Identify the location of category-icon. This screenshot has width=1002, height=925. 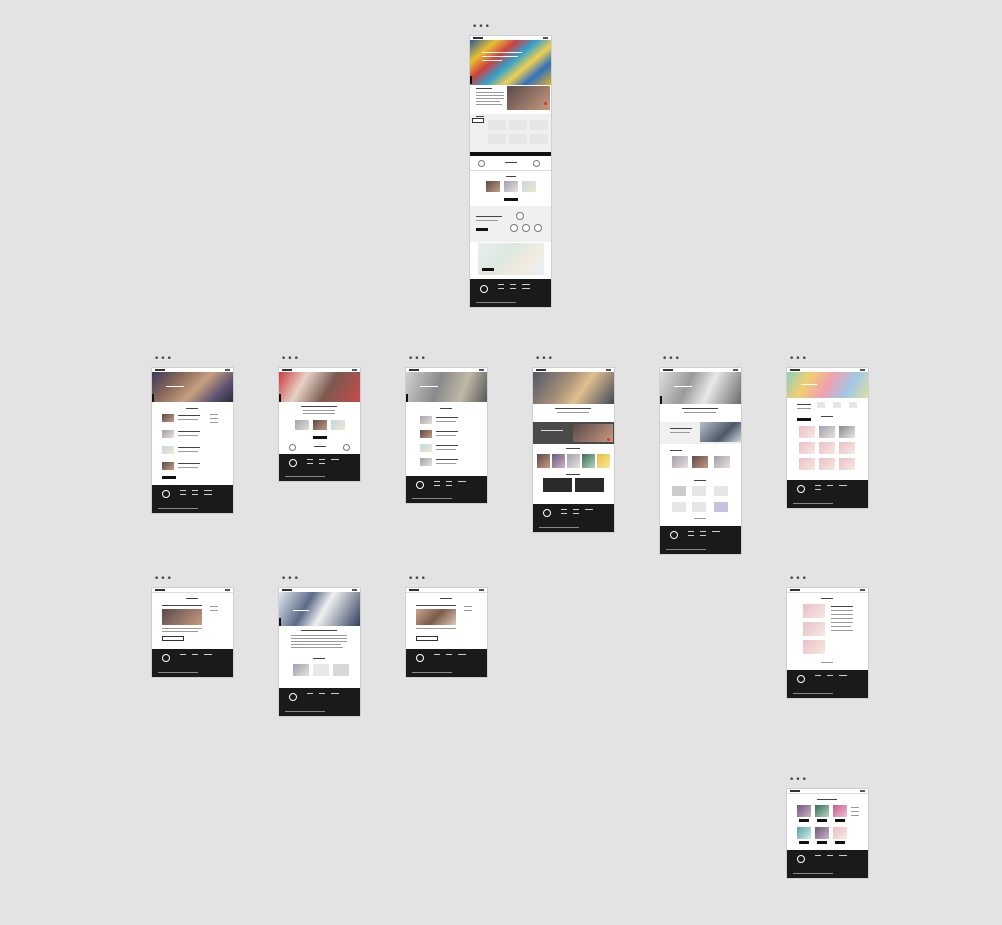
(853, 405).